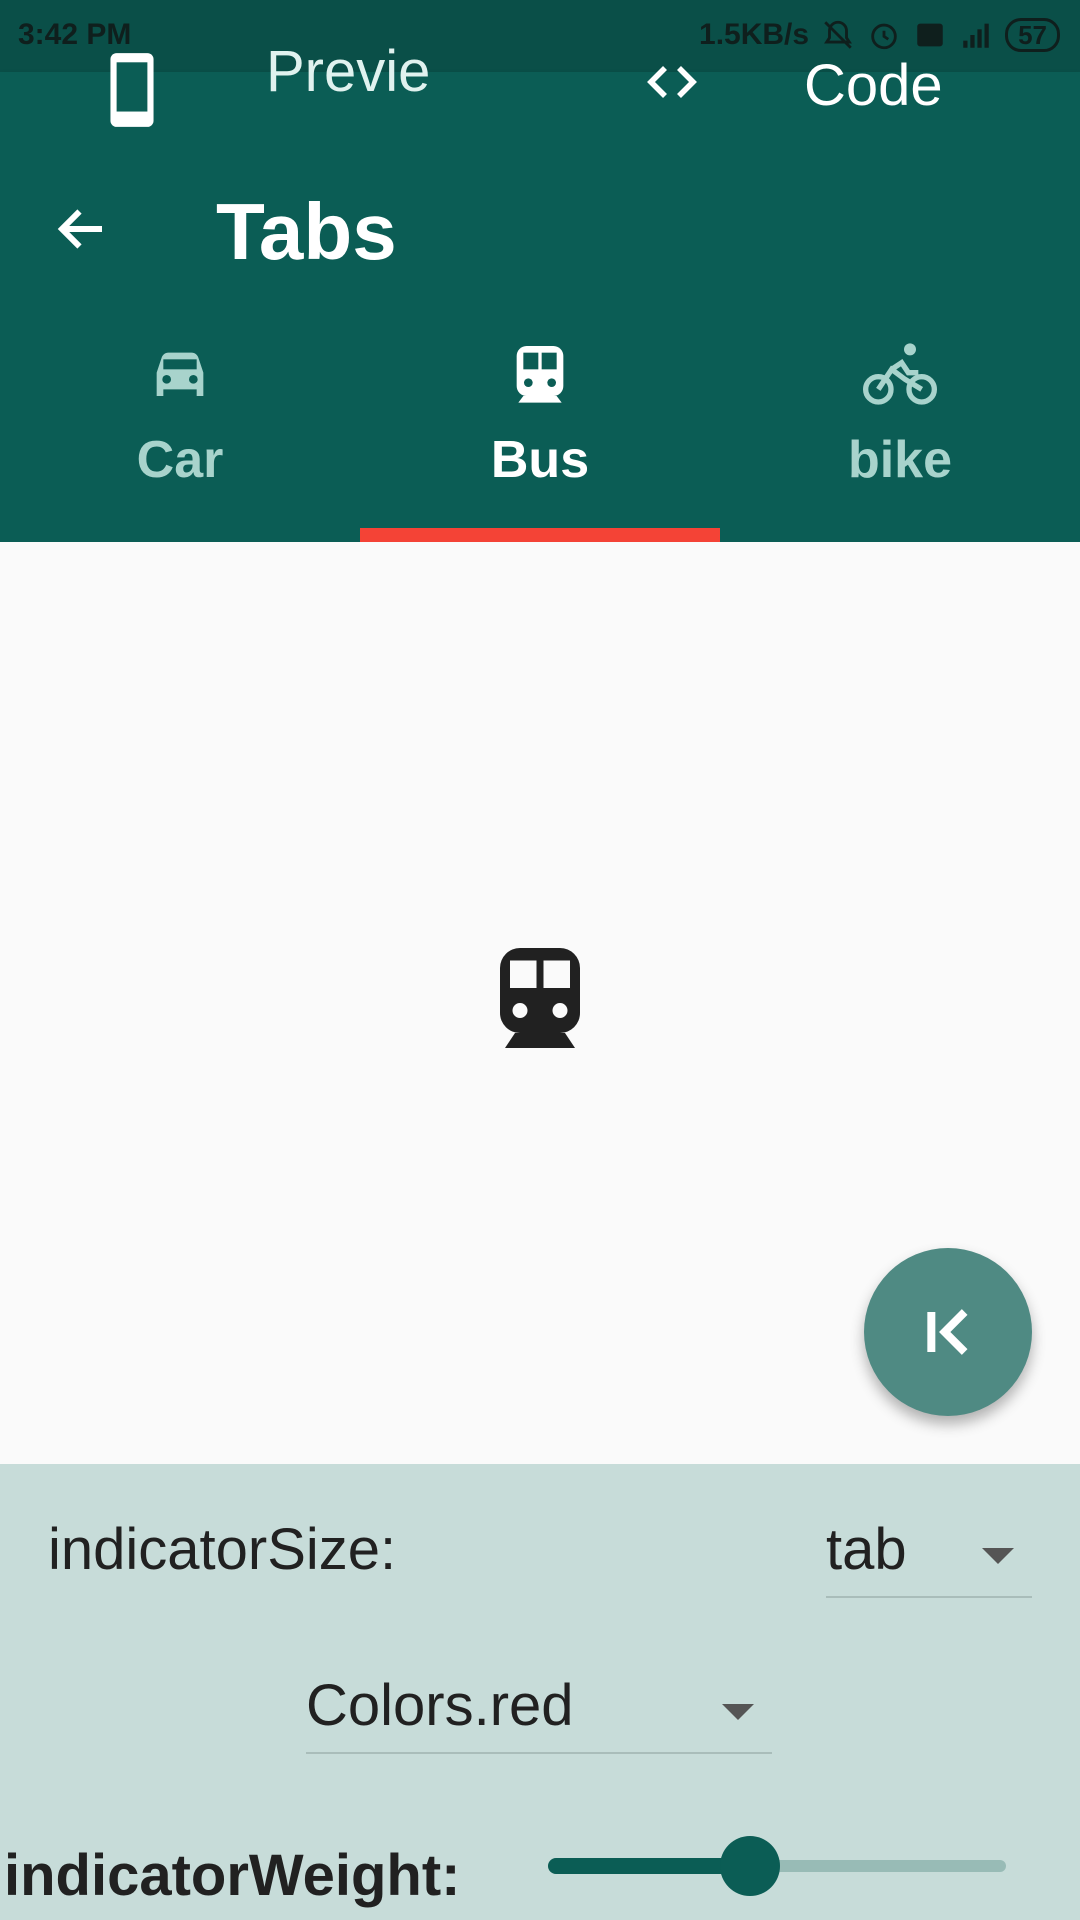 This screenshot has height=1920, width=1080. What do you see at coordinates (873, 85) in the screenshot?
I see `code-tab: Code` at bounding box center [873, 85].